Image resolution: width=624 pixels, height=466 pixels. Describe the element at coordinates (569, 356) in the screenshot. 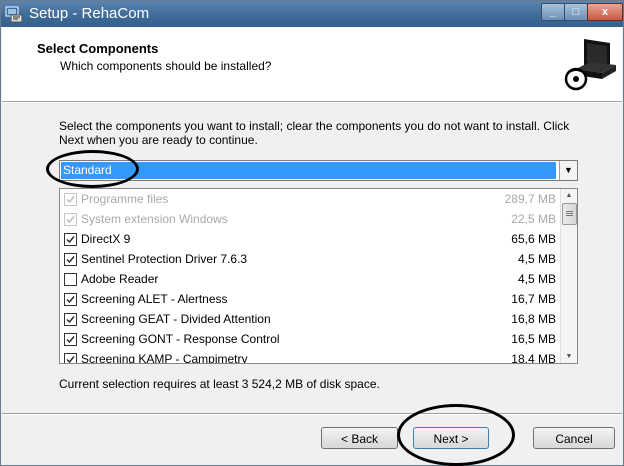

I see `scroll-down-arrow-icon: ▼` at that location.